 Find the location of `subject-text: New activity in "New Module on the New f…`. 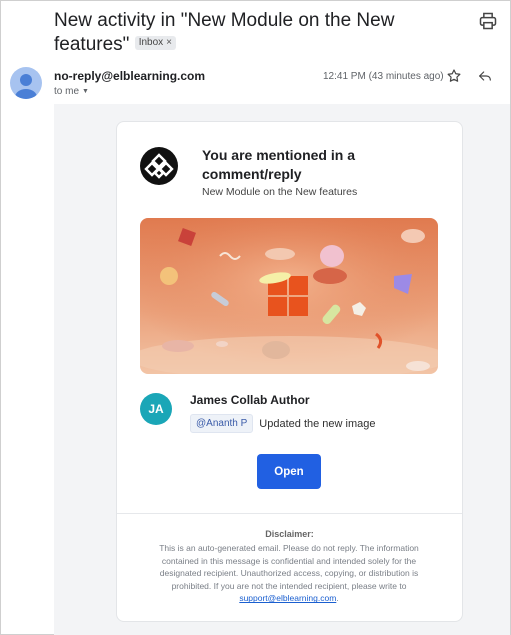

subject-text: New activity in "New Module on the New f… is located at coordinates (224, 32).